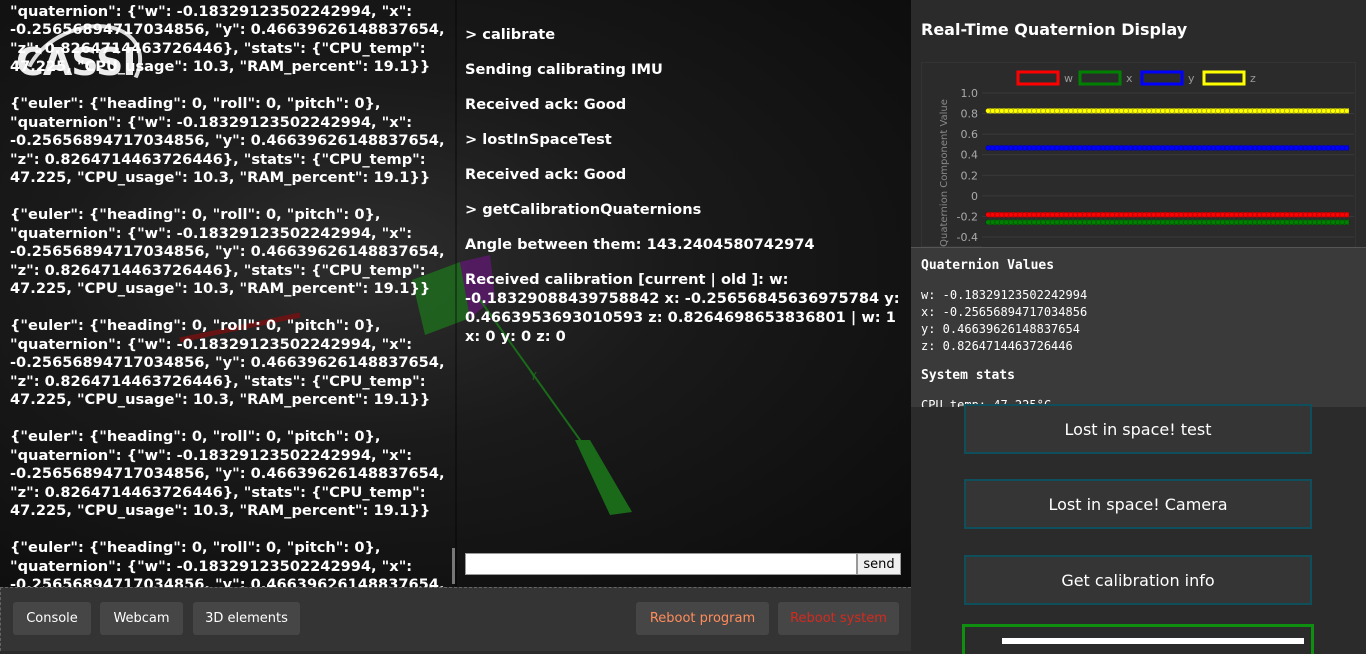  What do you see at coordinates (988, 265) in the screenshot?
I see `quaternion-values-title: Quaternion Values` at bounding box center [988, 265].